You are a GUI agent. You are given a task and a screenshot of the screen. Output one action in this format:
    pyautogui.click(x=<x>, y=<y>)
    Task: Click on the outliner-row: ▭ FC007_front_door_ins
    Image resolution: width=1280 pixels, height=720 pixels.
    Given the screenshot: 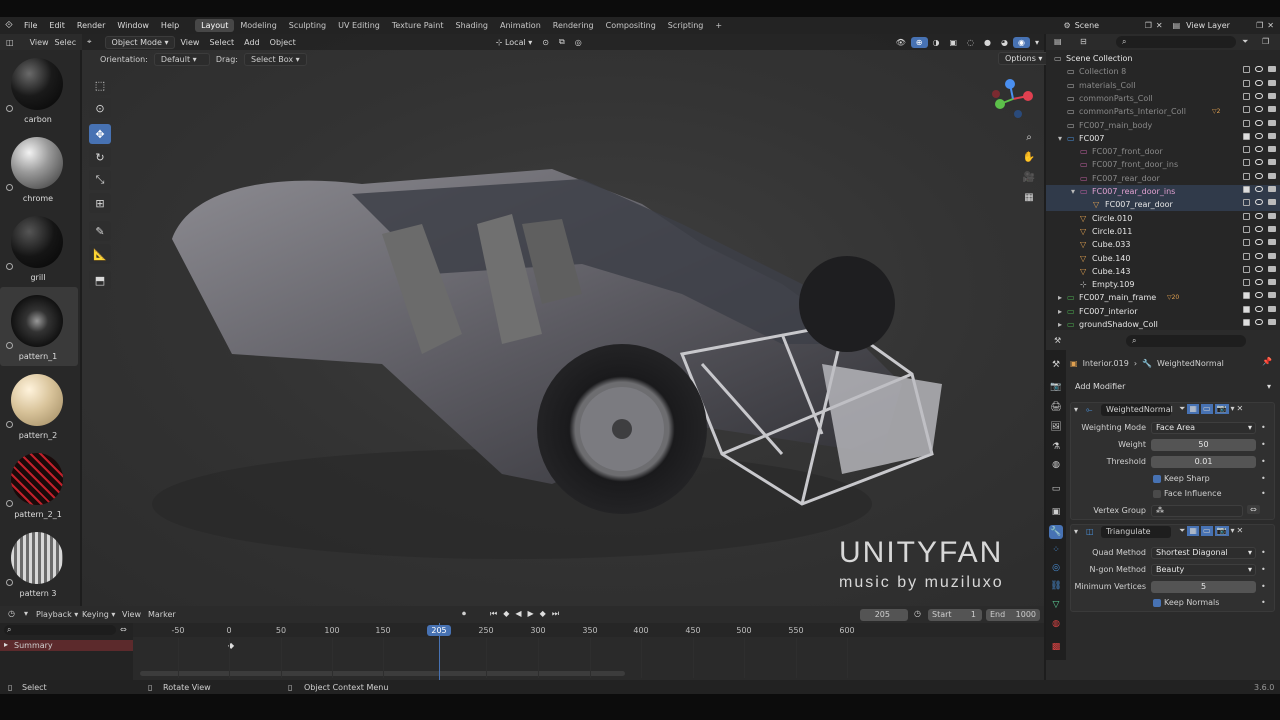 What is the action you would take?
    pyautogui.click(x=1163, y=164)
    